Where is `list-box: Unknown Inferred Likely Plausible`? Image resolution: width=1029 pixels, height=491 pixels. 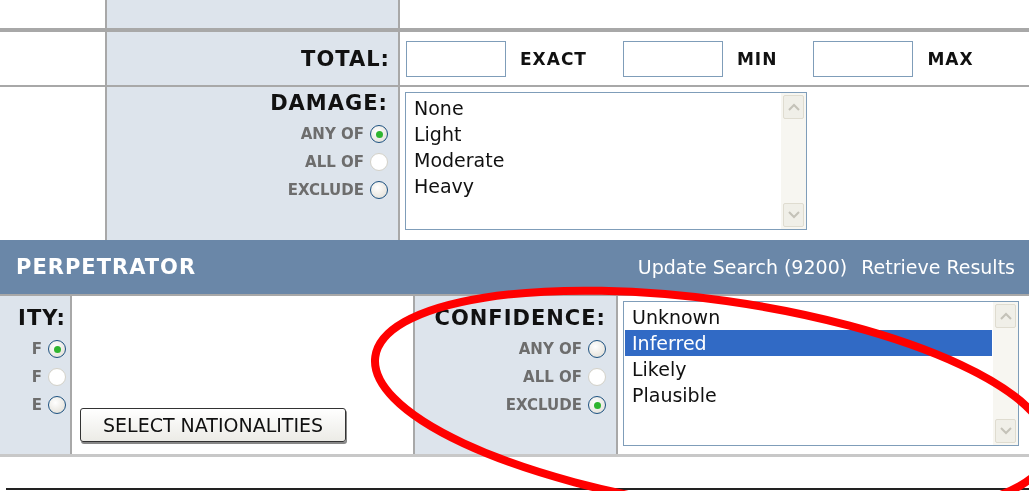 list-box: Unknown Inferred Likely Plausible is located at coordinates (821, 373).